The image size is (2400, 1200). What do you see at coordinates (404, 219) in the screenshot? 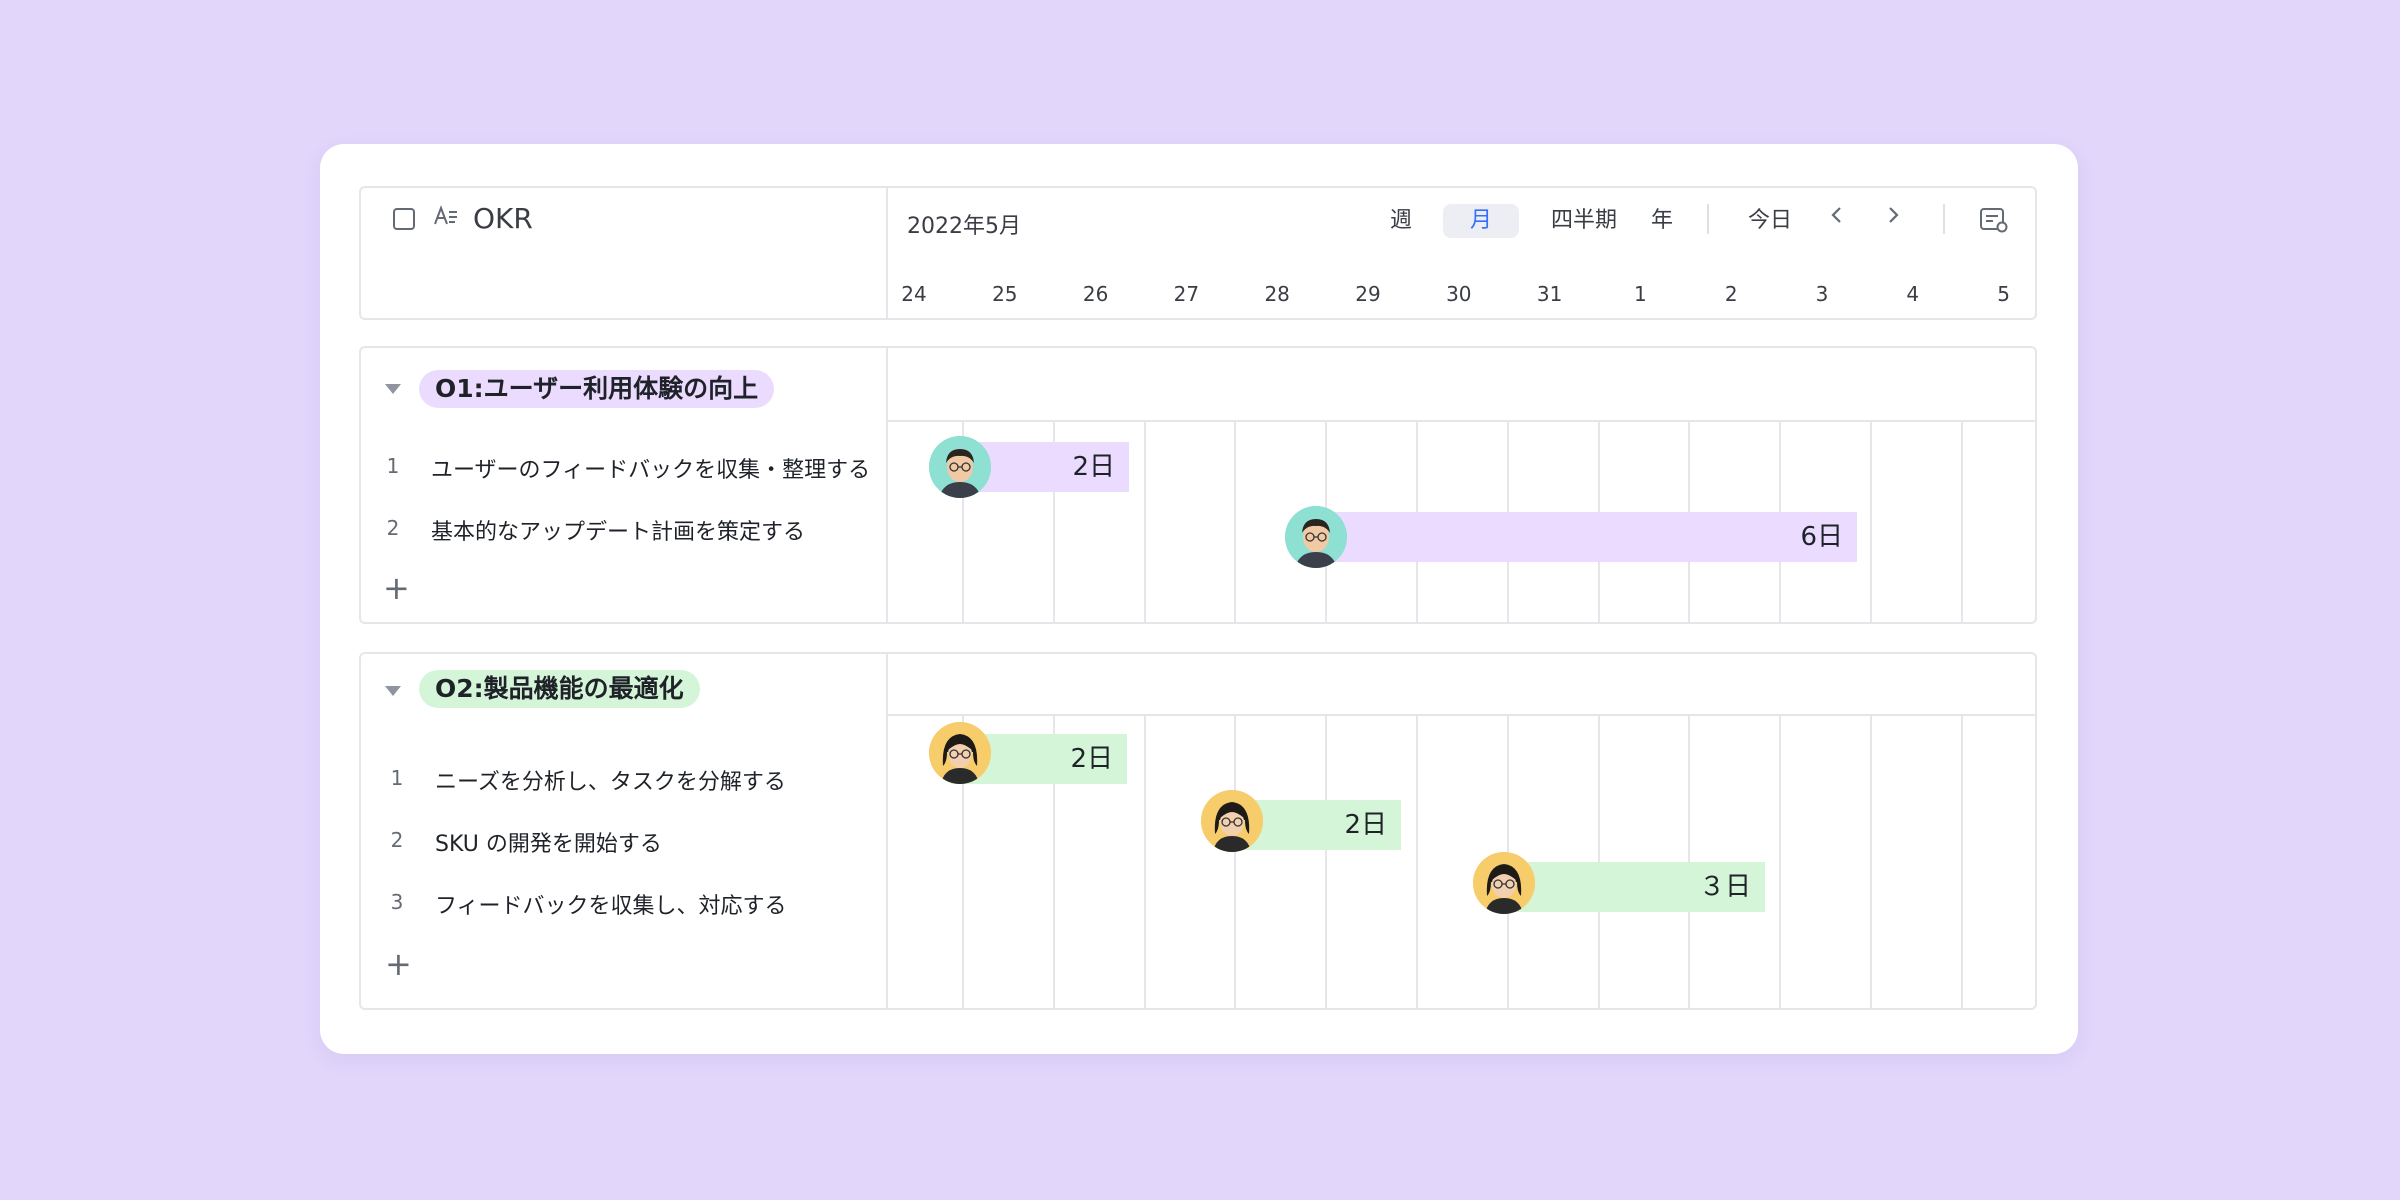
I see `select-all-checkbox` at bounding box center [404, 219].